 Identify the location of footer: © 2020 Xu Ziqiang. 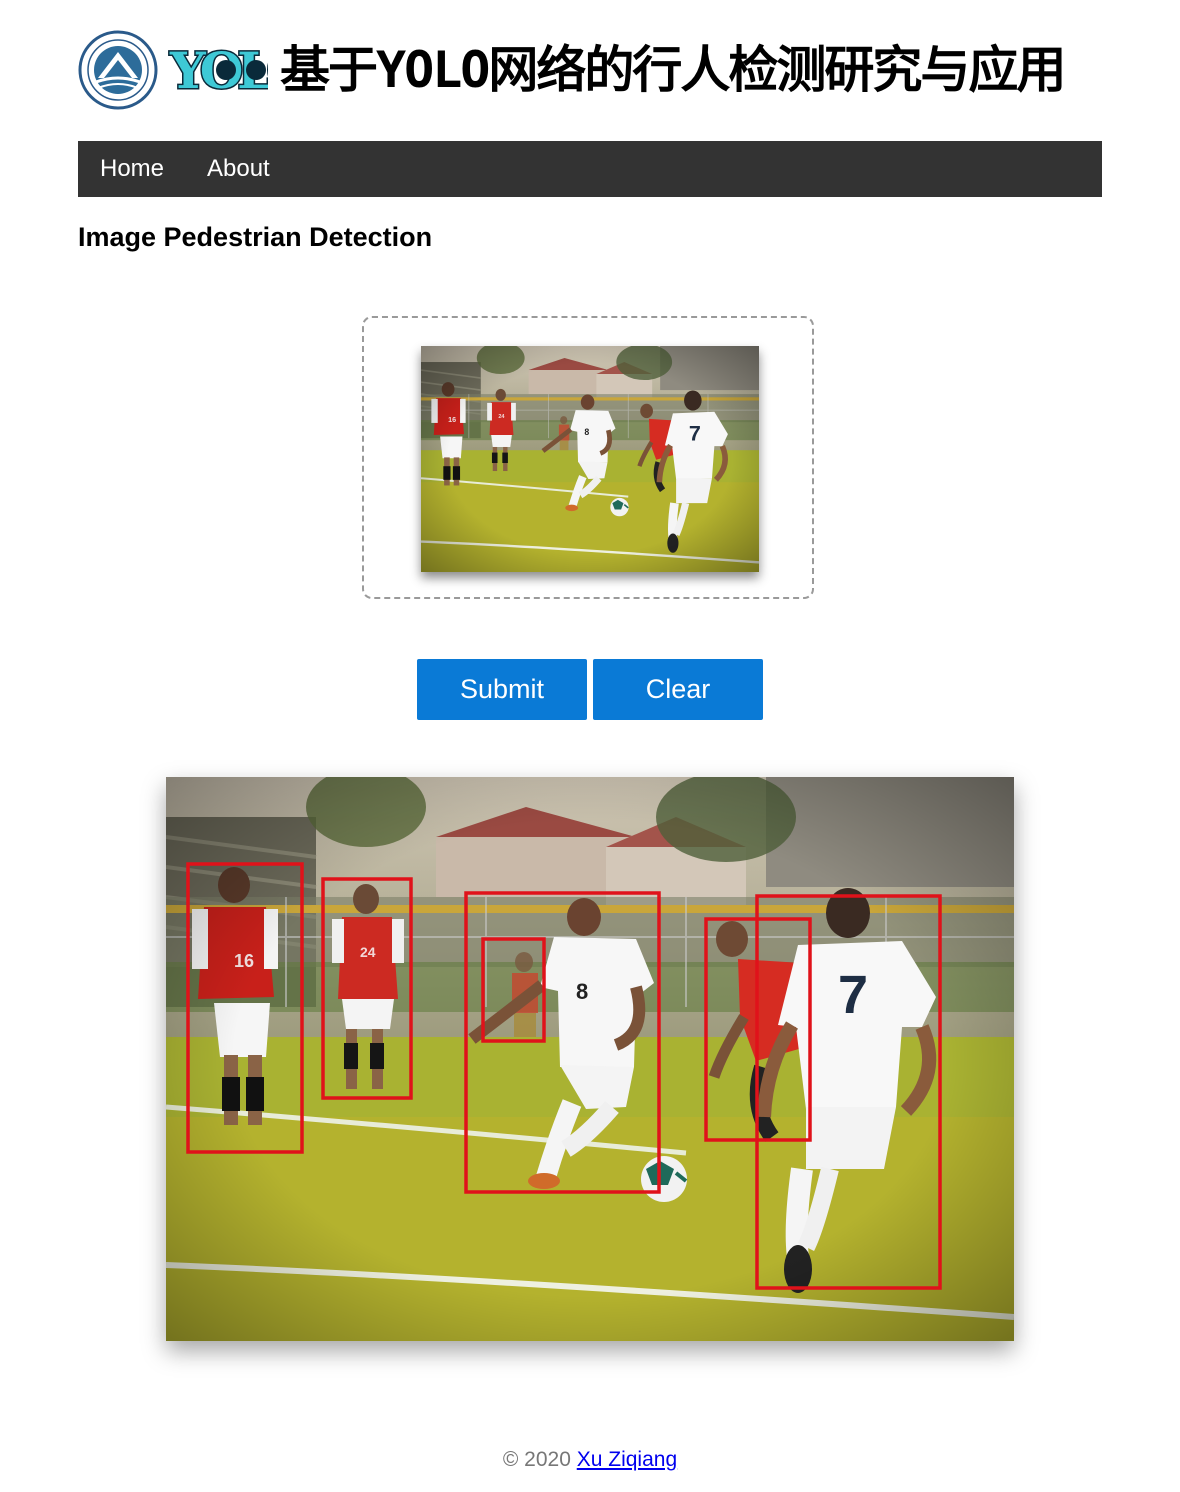
(590, 1460).